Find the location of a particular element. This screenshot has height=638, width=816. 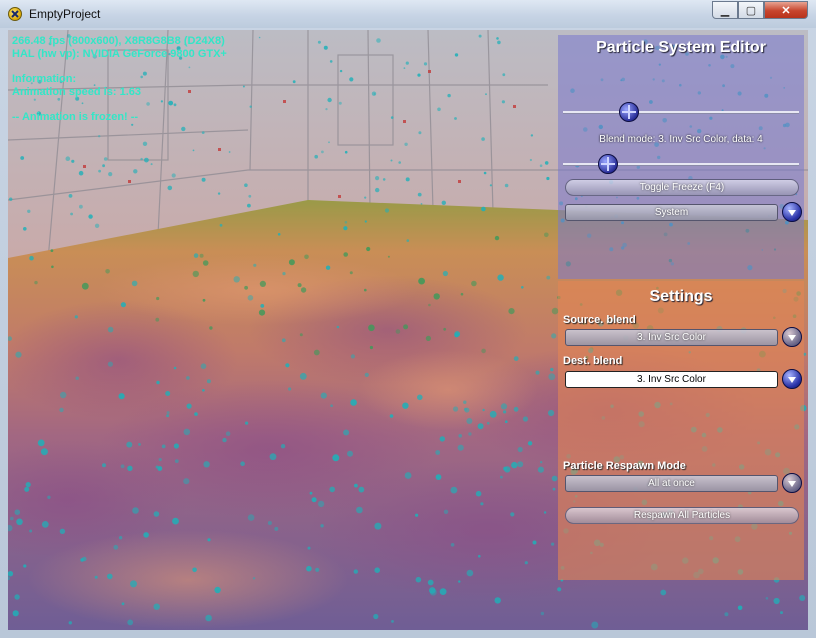

maximize-button: ▢ is located at coordinates (751, 10).